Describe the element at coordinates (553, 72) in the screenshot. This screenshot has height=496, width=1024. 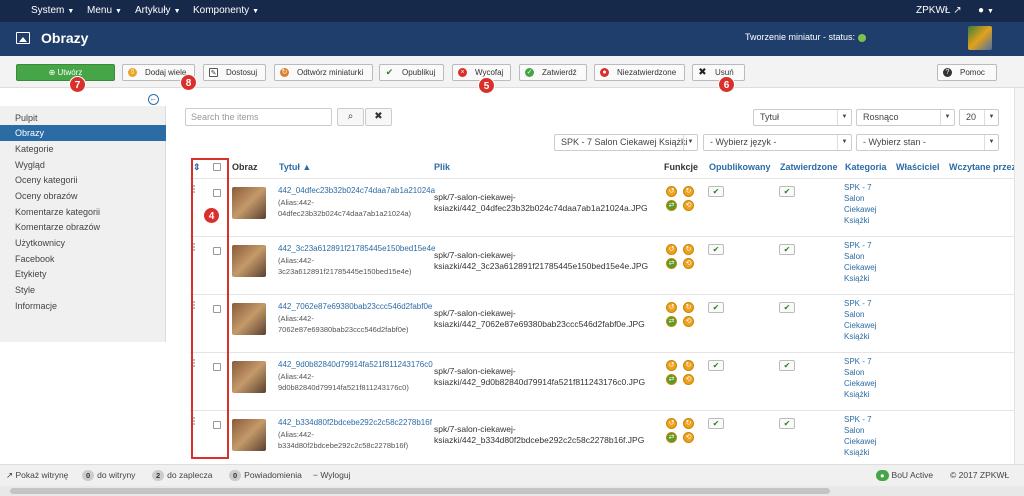
I see `approve-button: ✓ Zatwierdź` at that location.